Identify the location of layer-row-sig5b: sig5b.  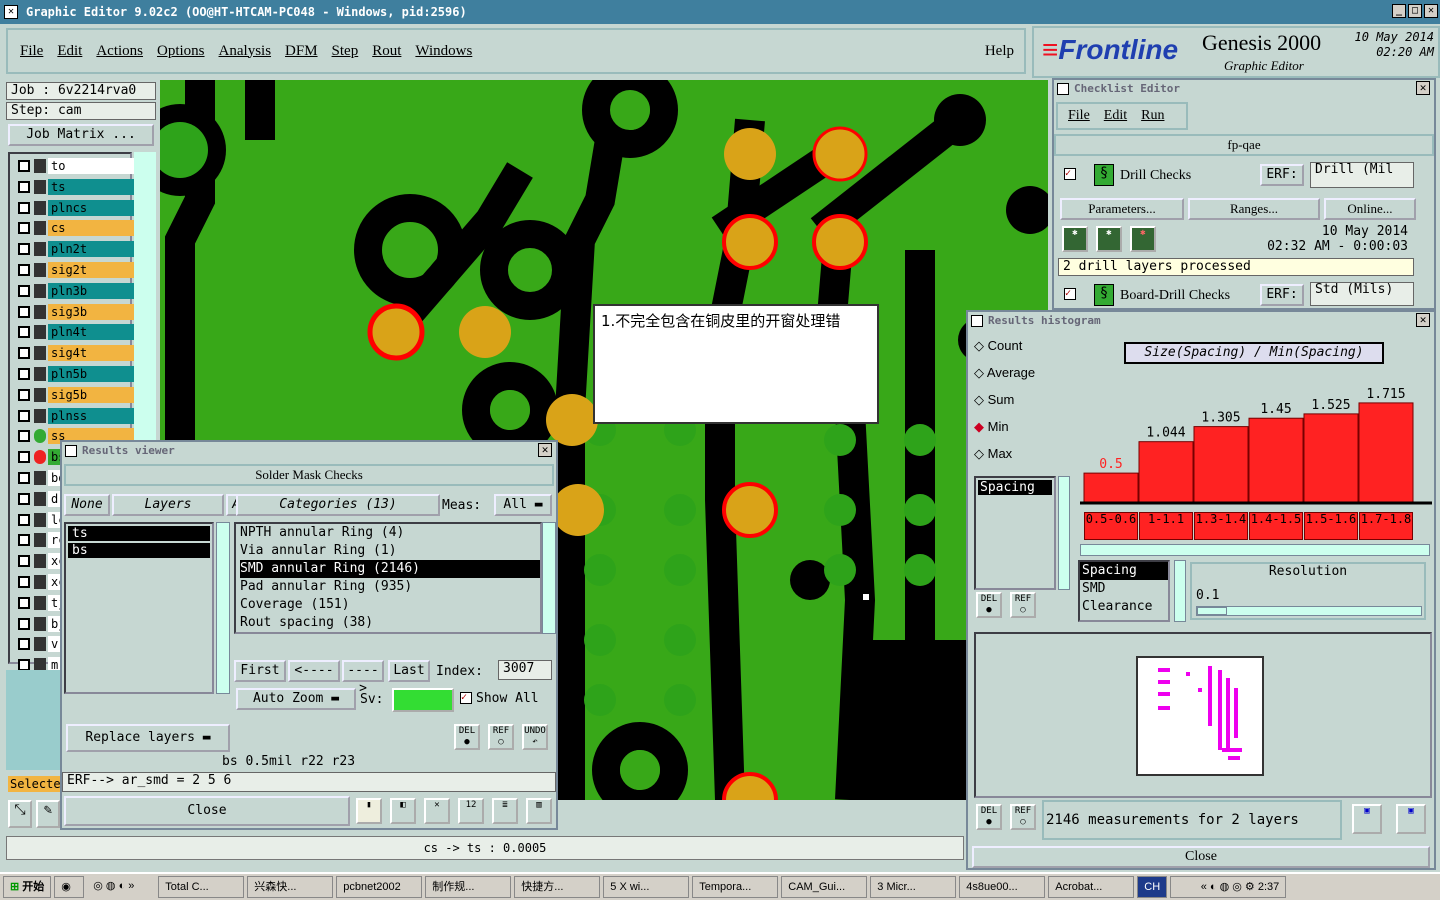
(78, 395).